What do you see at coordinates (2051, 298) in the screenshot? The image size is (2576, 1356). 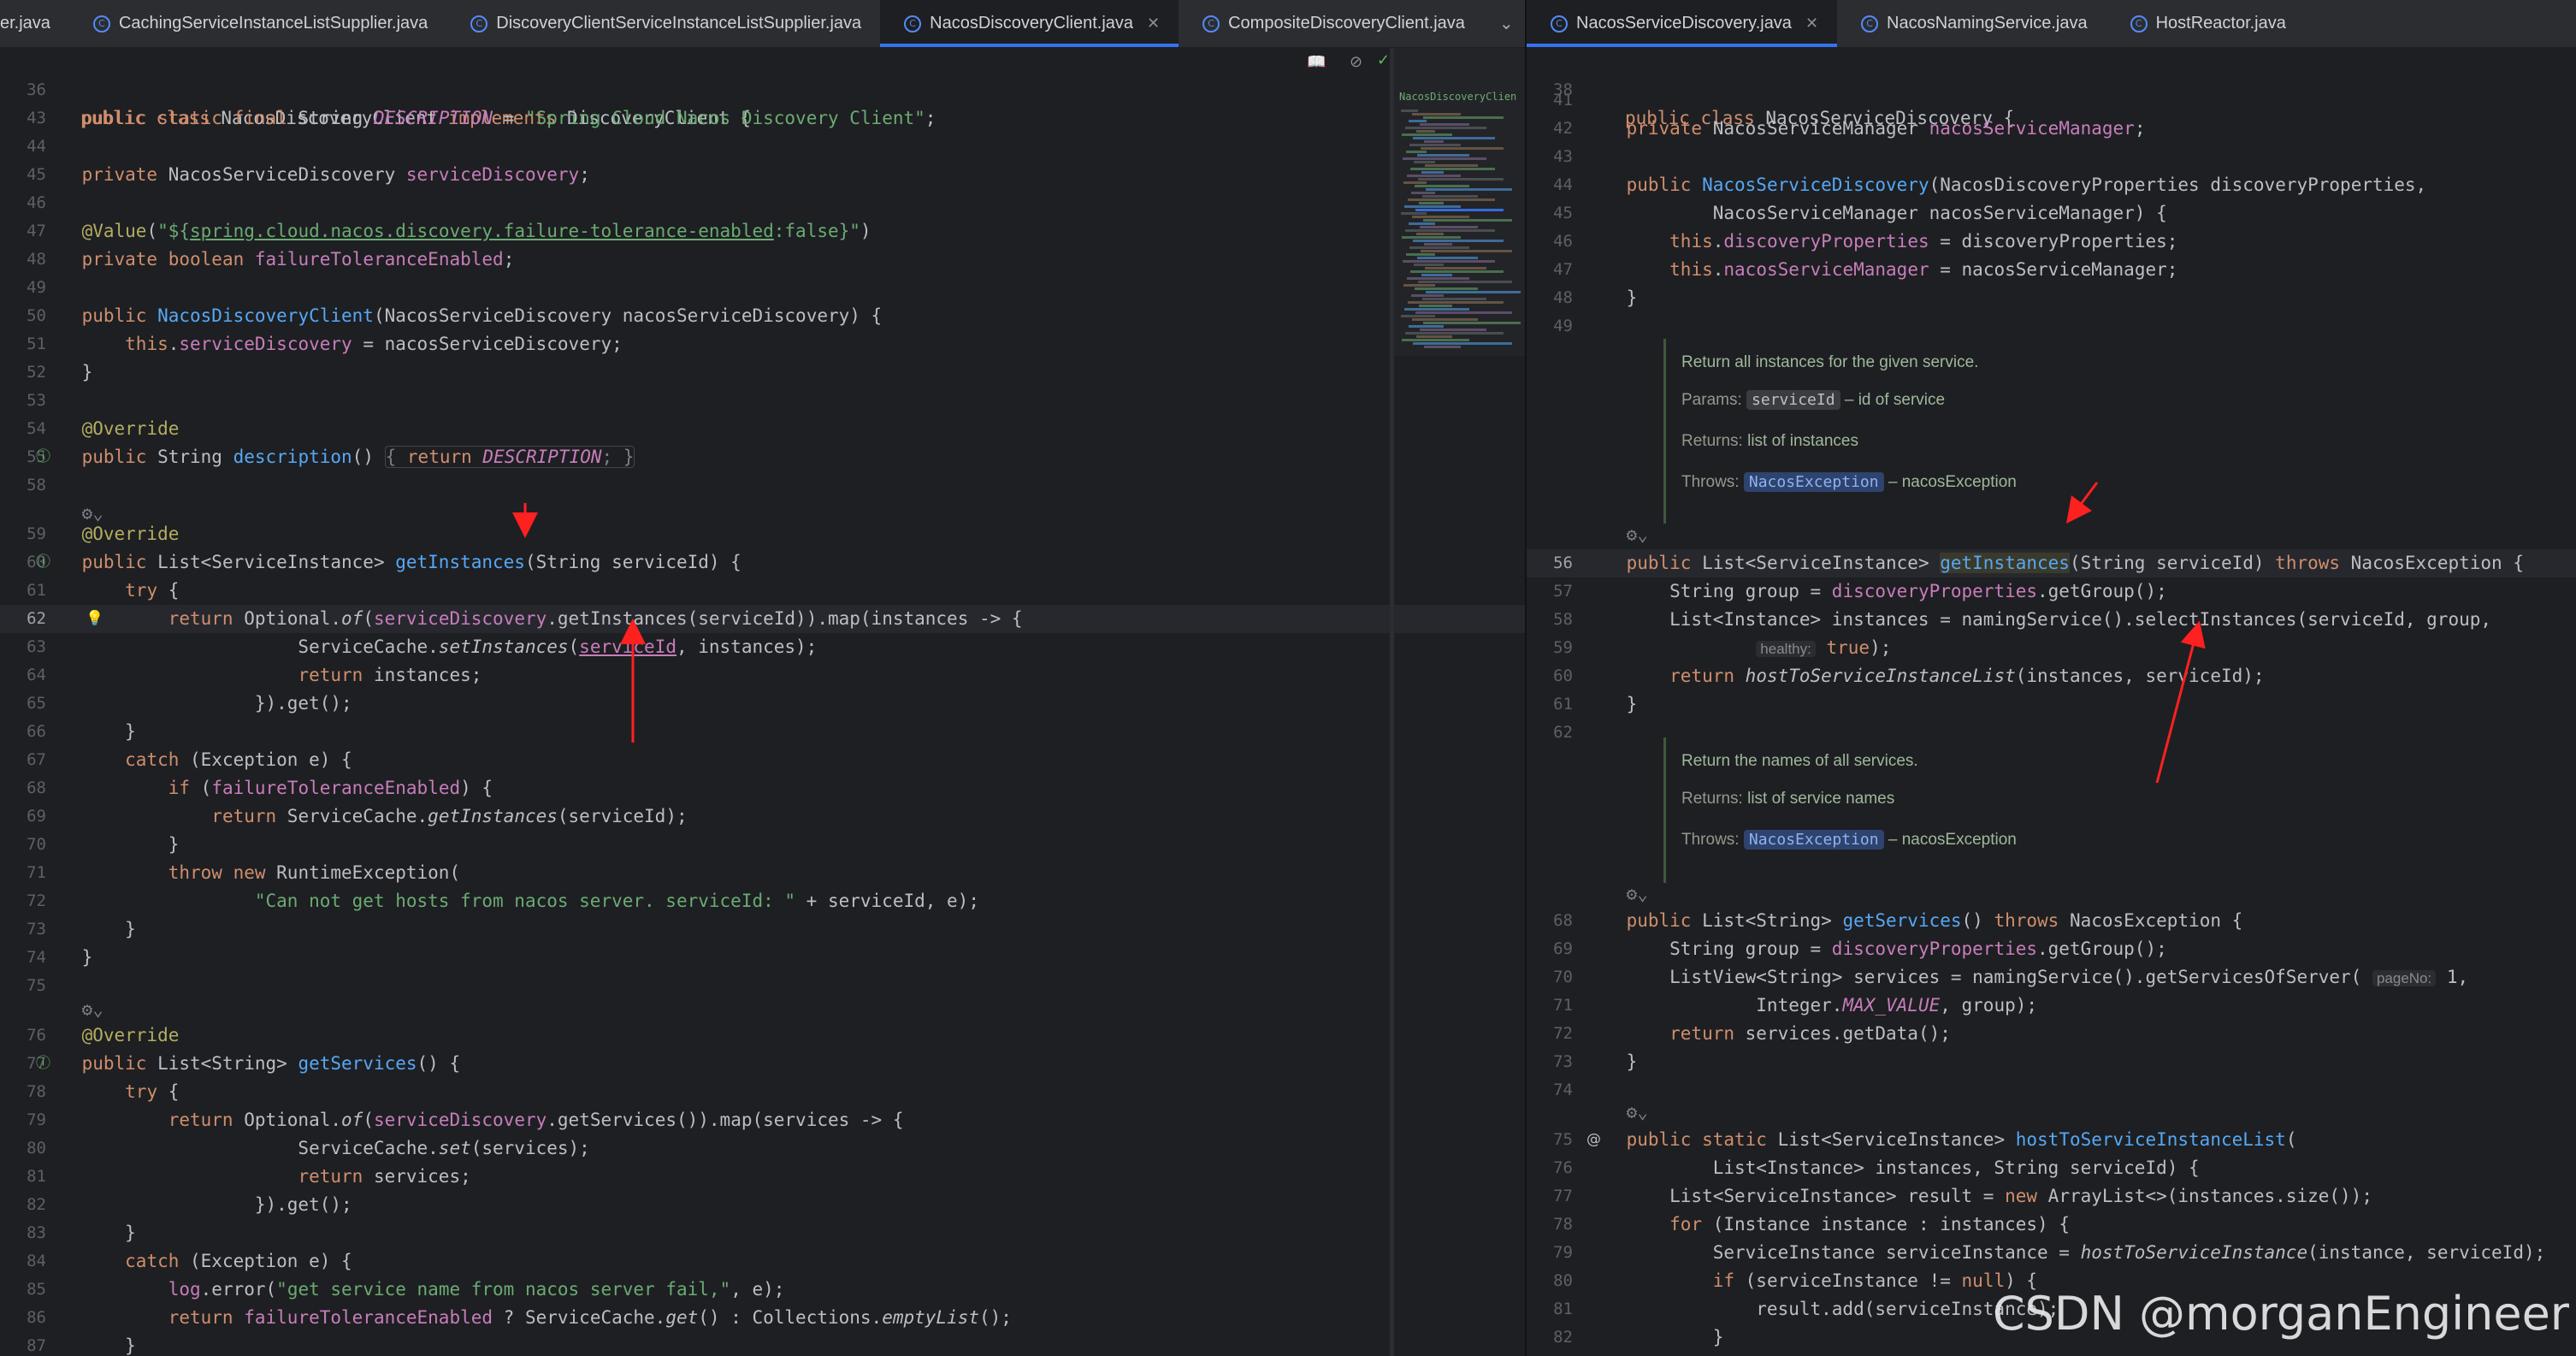 I see `code-line: 48 }` at bounding box center [2051, 298].